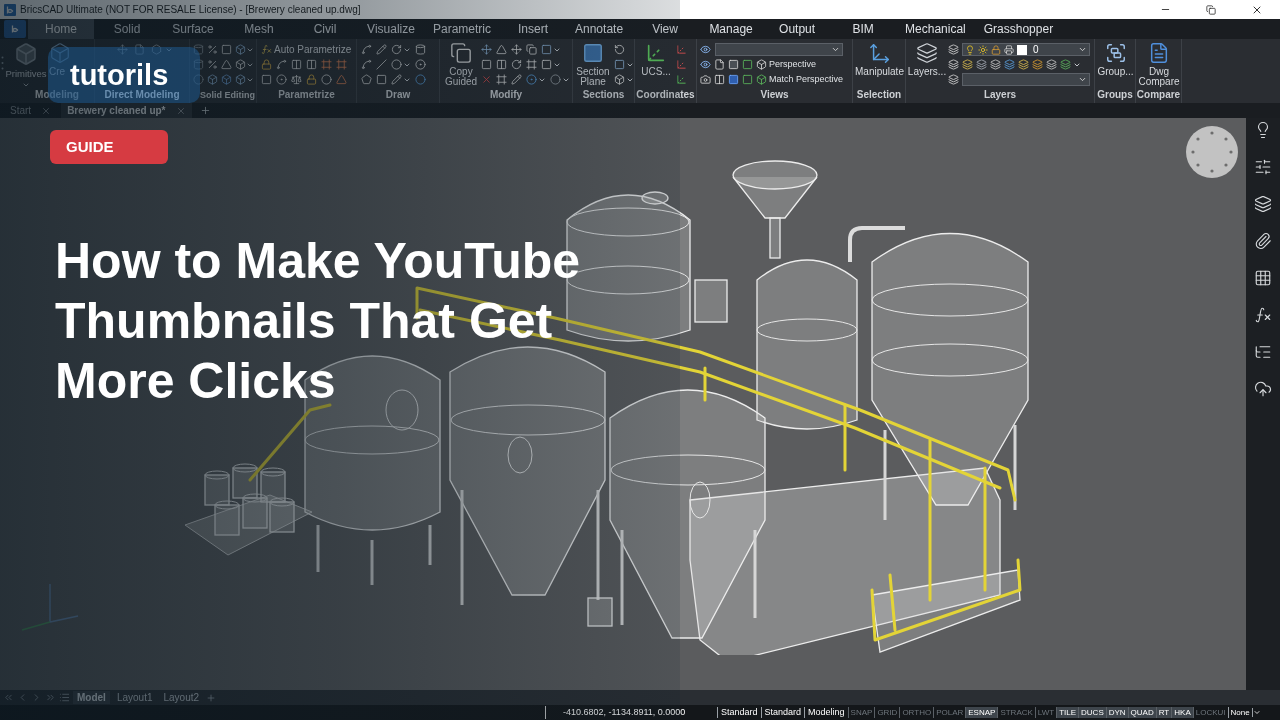 The height and width of the screenshot is (720, 1280). I want to click on pencil-icon, so click(381, 49).